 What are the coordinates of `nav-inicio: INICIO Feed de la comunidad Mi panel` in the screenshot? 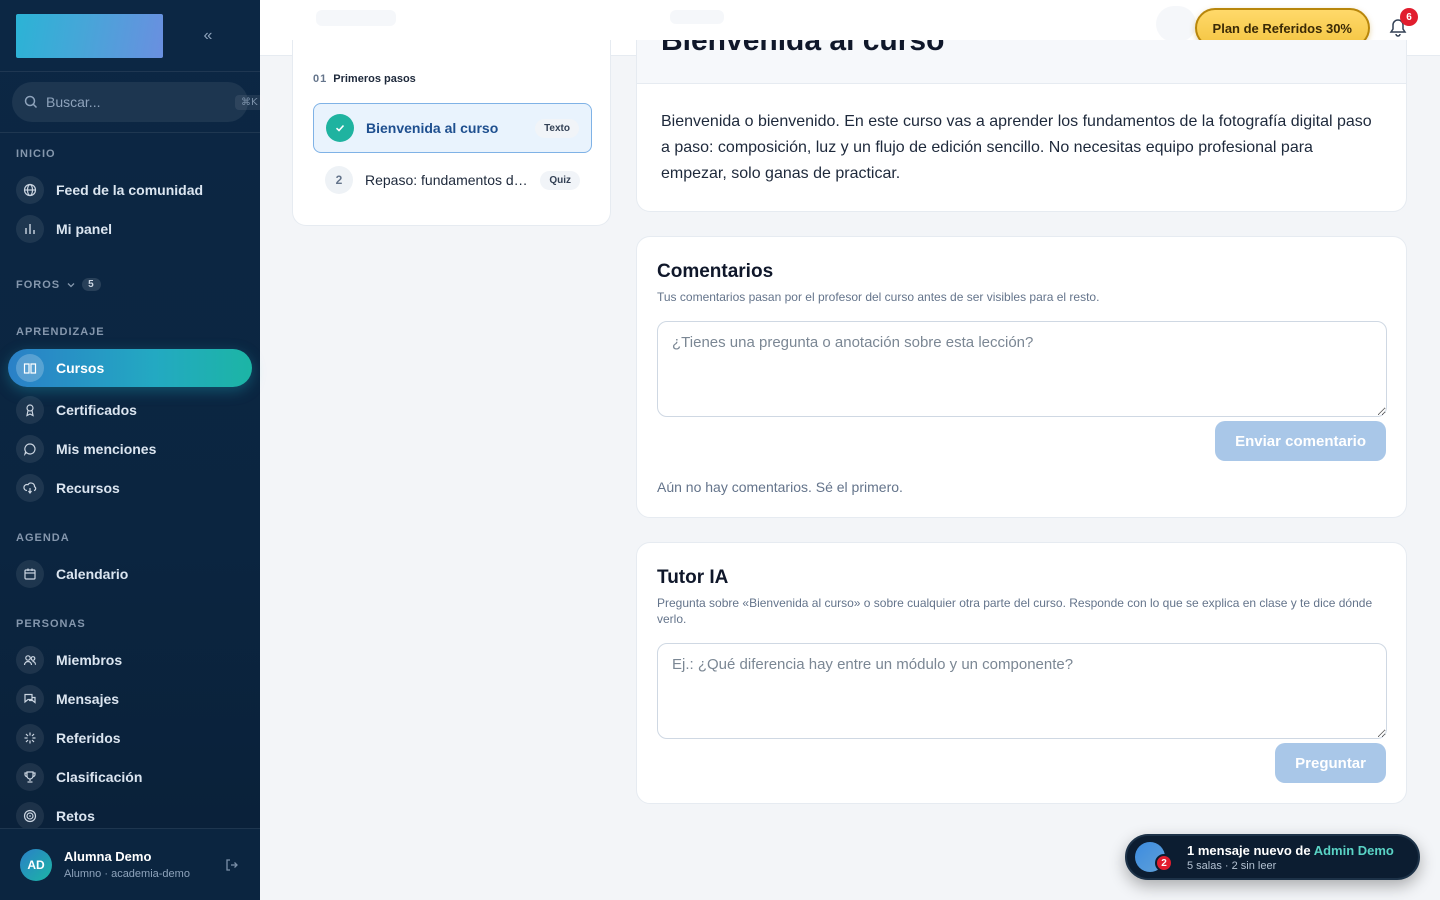 It's located at (130, 198).